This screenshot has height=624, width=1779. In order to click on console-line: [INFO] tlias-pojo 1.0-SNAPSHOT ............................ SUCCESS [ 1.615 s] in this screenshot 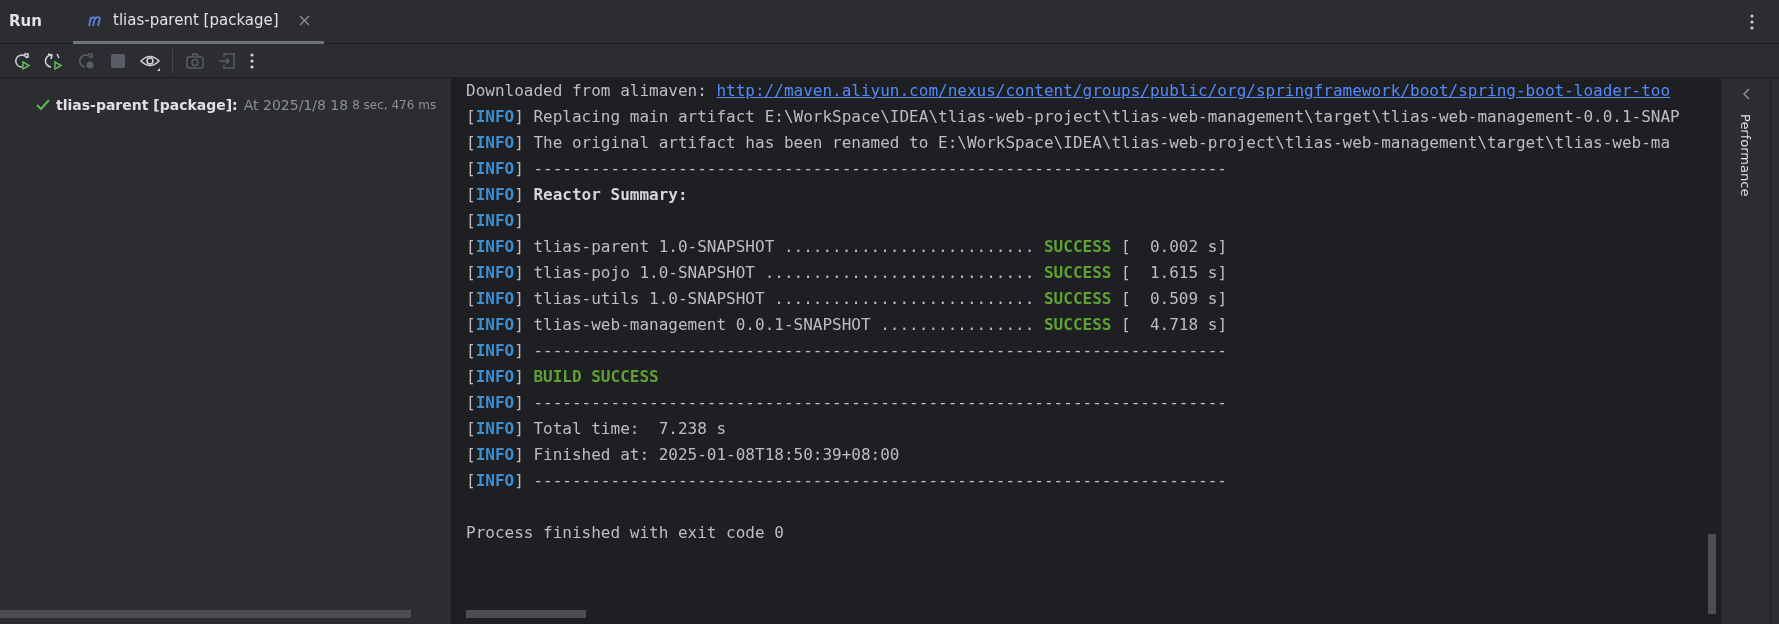, I will do `click(846, 273)`.